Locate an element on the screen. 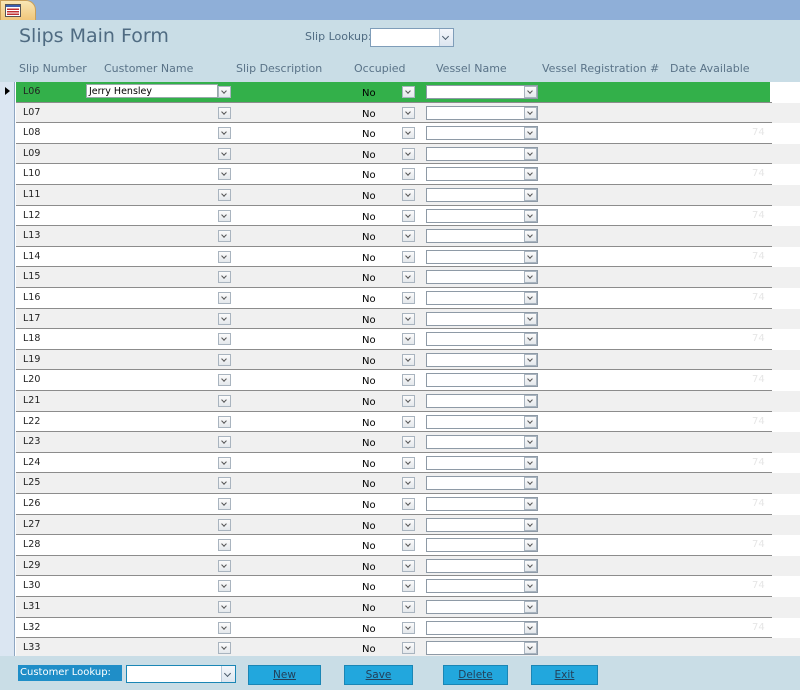  table-row: L26 No 74 is located at coordinates (400, 504).